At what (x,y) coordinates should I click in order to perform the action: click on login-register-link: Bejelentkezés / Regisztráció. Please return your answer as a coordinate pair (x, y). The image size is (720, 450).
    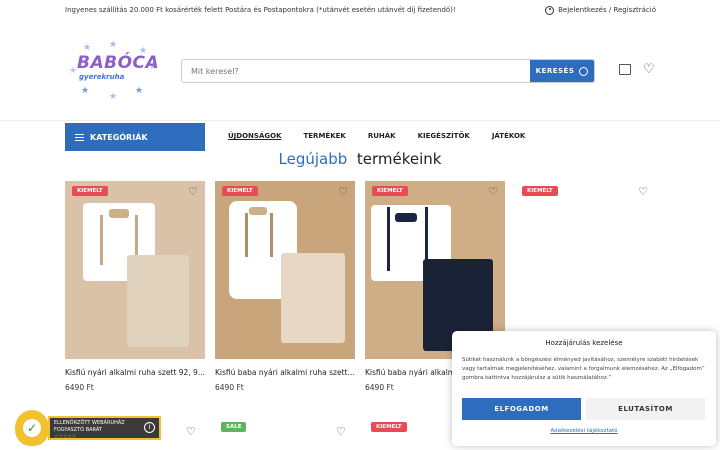
    Looking at the image, I should click on (600, 10).